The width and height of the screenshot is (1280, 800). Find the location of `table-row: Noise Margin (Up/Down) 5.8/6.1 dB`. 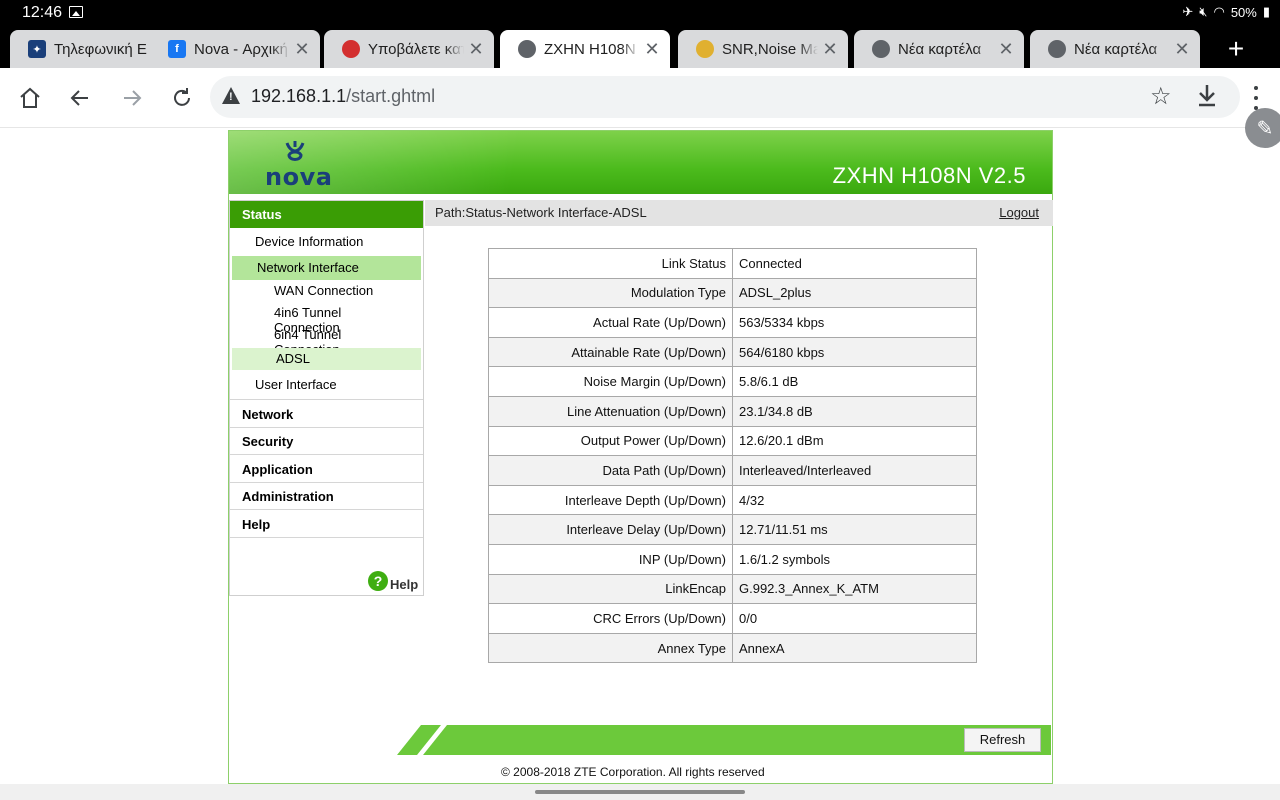

table-row: Noise Margin (Up/Down) 5.8/6.1 dB is located at coordinates (732, 381).